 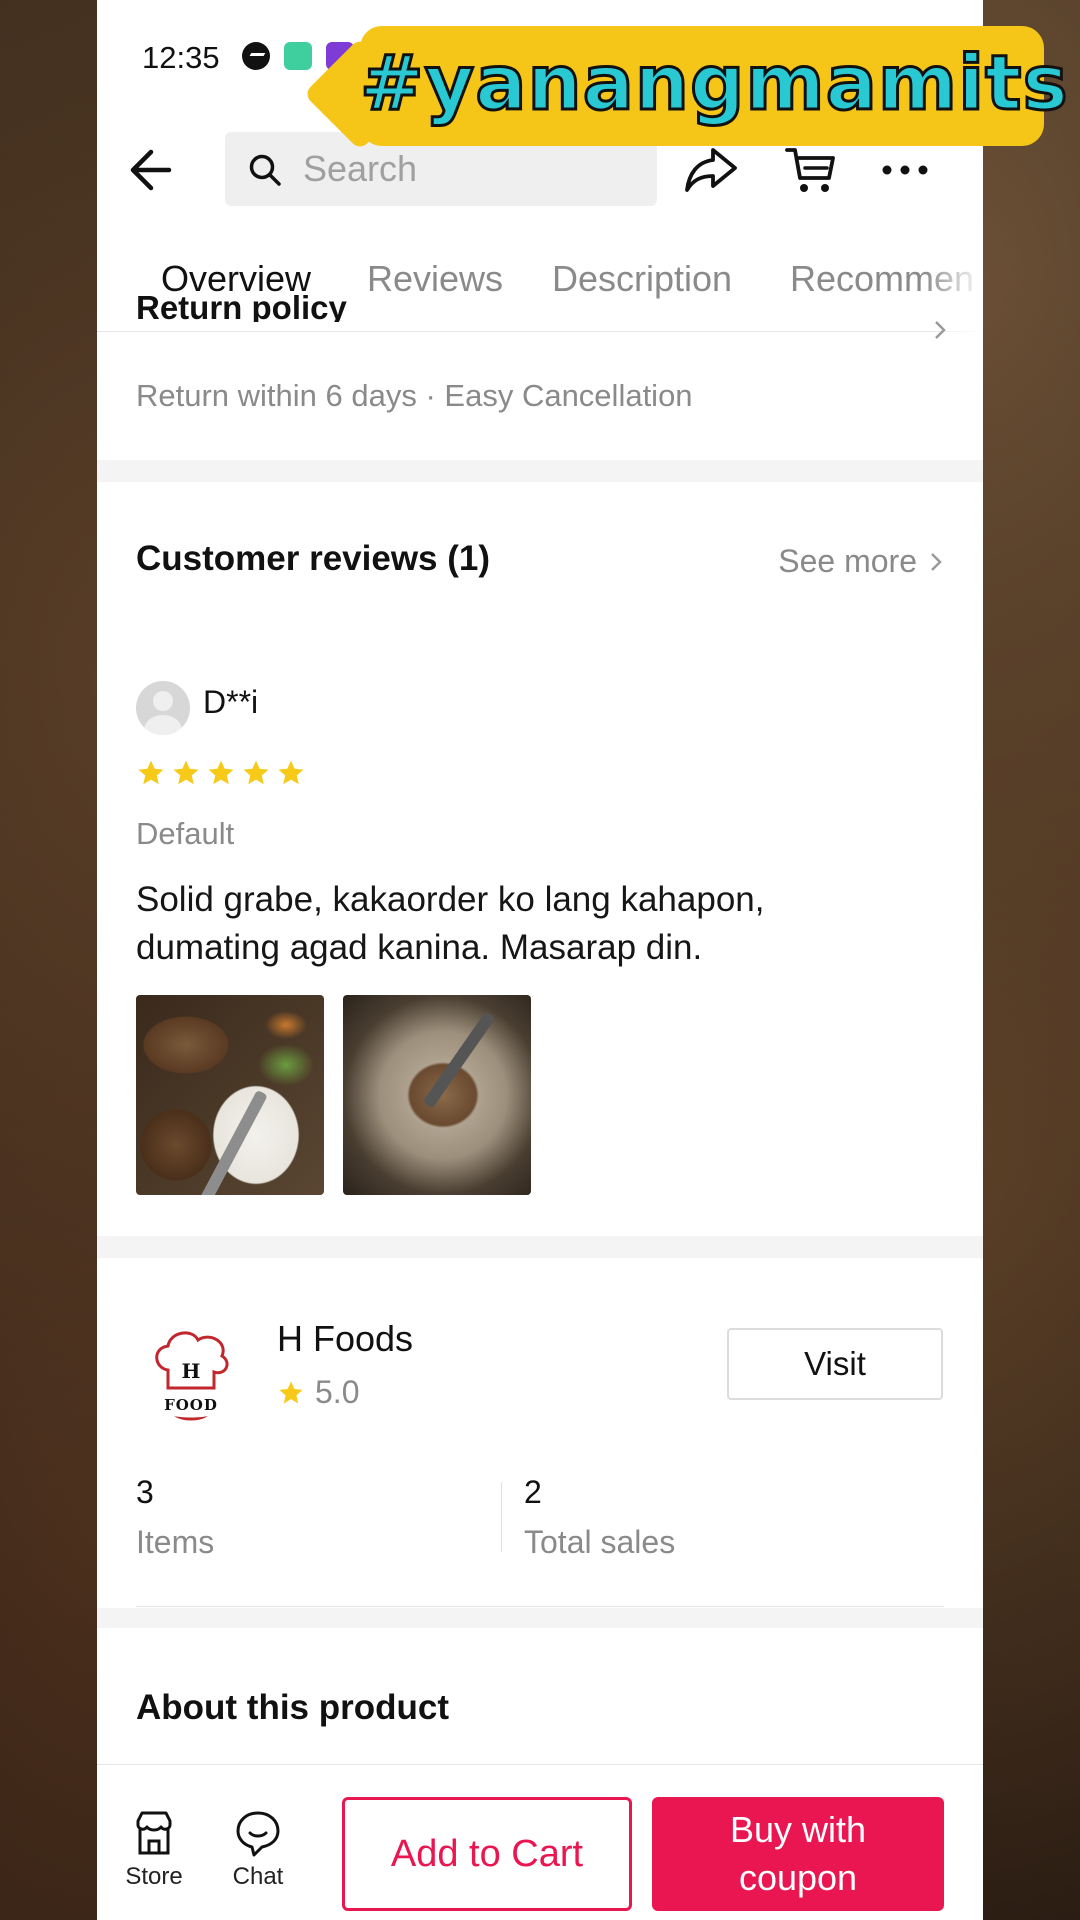 I want to click on reviewer-name: D**i, so click(x=231, y=702).